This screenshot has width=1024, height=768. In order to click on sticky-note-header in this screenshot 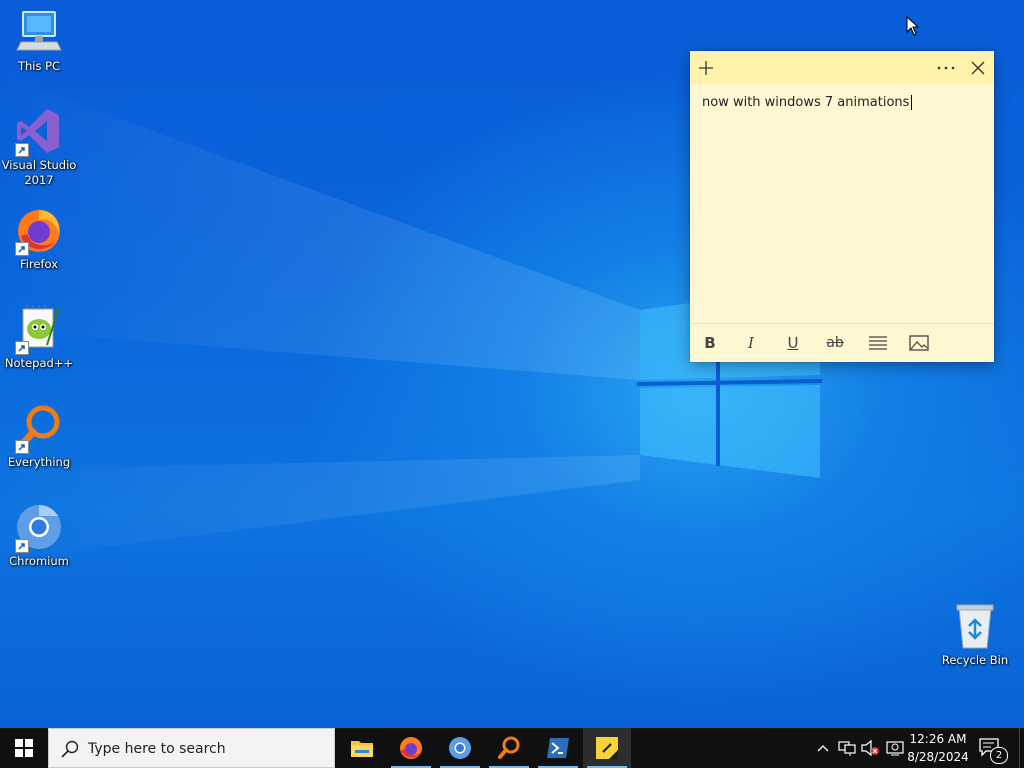, I will do `click(842, 67)`.